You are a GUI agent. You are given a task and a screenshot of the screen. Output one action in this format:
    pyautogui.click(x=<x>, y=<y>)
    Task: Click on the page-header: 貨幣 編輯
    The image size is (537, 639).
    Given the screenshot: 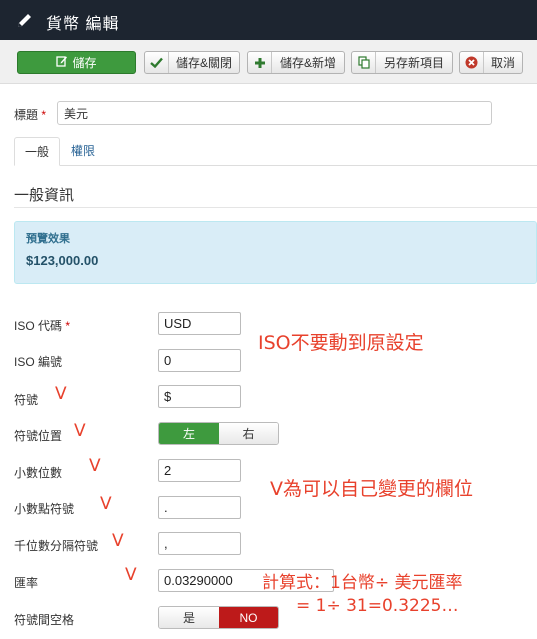 What is the action you would take?
    pyautogui.click(x=268, y=20)
    